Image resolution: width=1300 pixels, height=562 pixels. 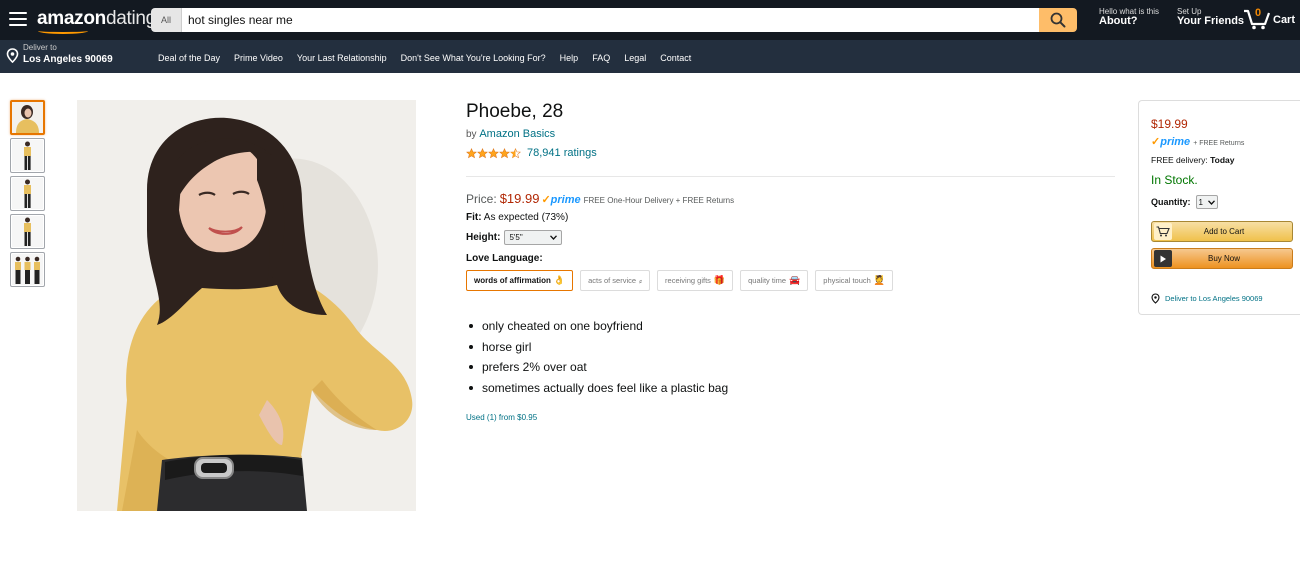 I want to click on fit-label: Fit:, so click(x=474, y=217).